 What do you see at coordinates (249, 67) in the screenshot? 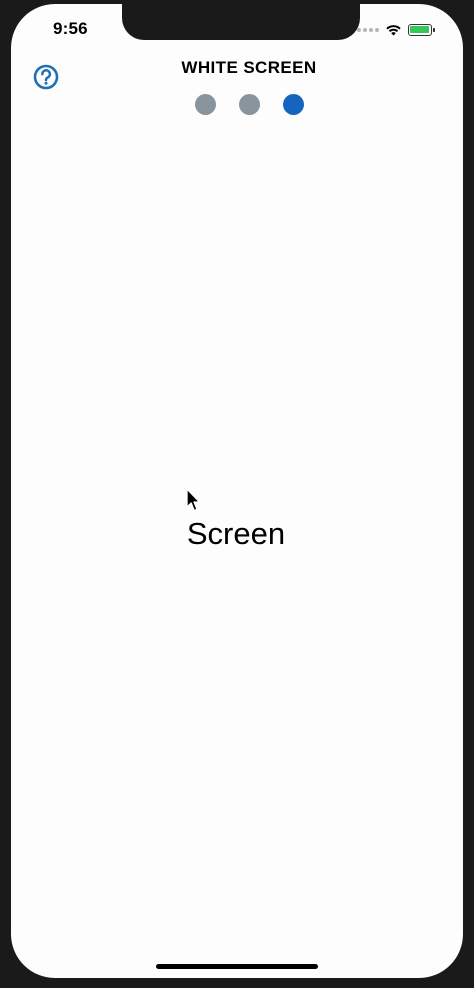
I see `page-title: WHITE SCREEN` at bounding box center [249, 67].